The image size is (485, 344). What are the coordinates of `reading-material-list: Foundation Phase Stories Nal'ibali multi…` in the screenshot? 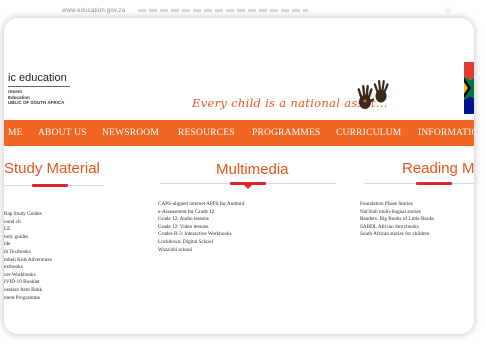 It's located at (397, 220).